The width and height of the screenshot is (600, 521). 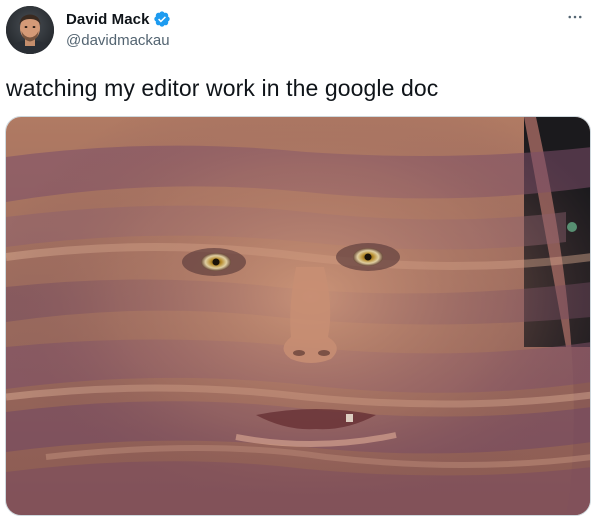 I want to click on avatar, so click(x=30, y=30).